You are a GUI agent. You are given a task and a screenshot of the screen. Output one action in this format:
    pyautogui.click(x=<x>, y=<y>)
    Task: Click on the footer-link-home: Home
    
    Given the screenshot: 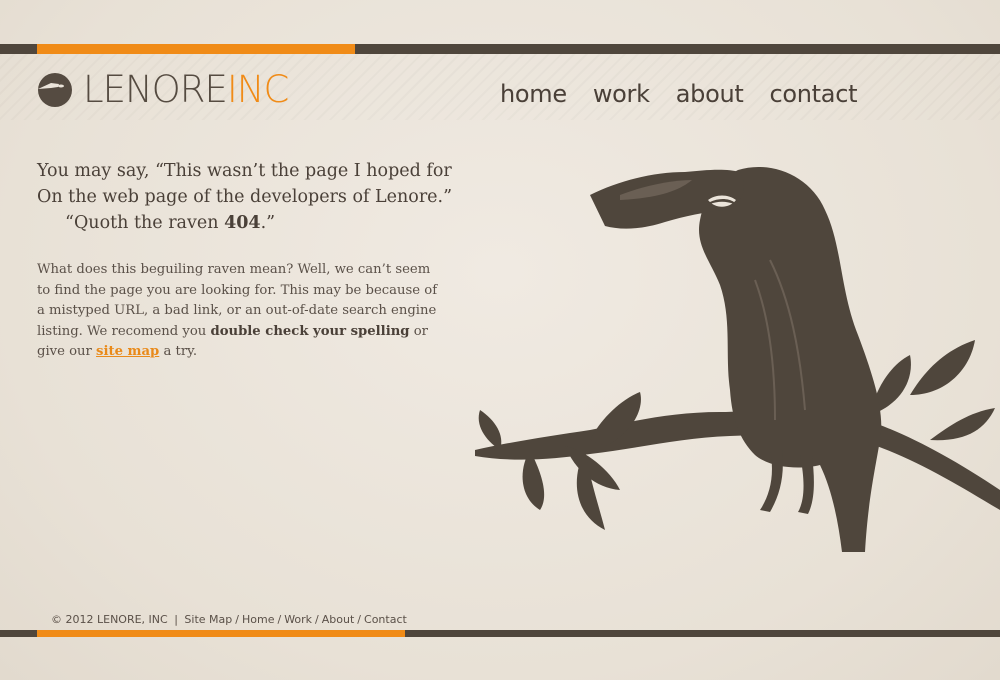 What is the action you would take?
    pyautogui.click(x=258, y=619)
    